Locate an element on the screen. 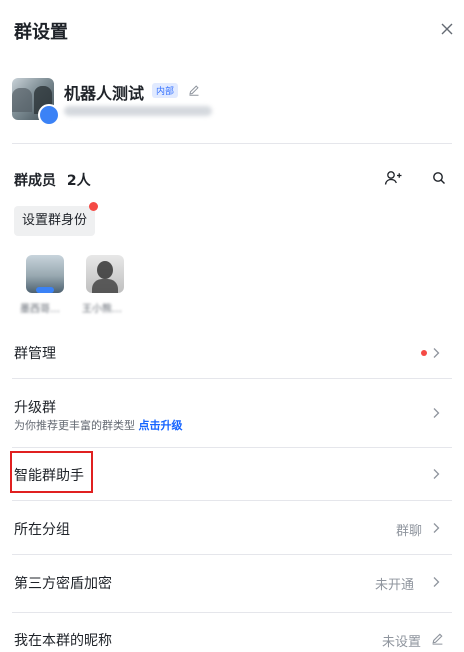 This screenshot has height=652, width=464. row-label: 第三方密盾加密 is located at coordinates (63, 584).